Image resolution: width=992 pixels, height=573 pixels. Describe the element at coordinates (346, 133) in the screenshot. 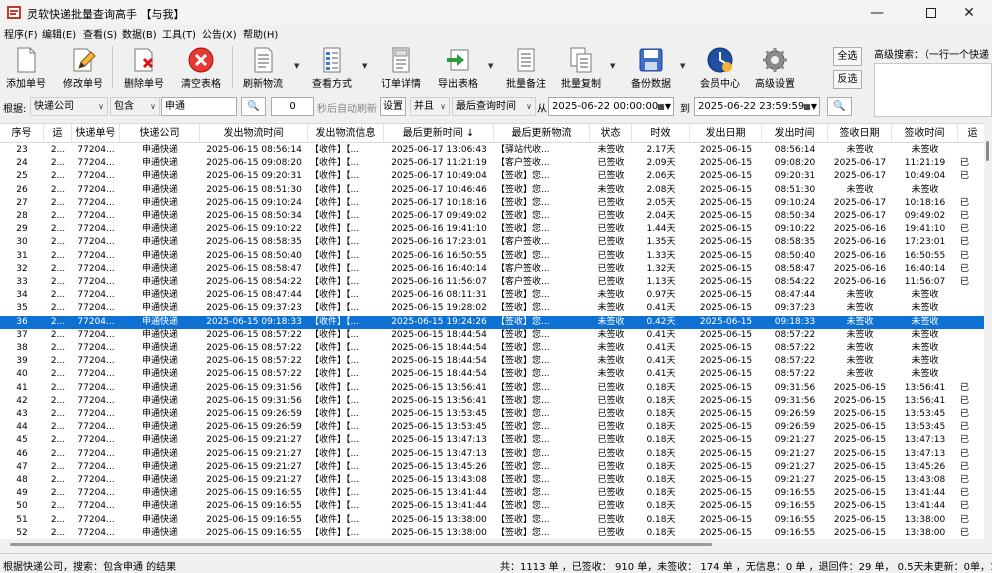

I see `column-header: 发出物流信息` at that location.